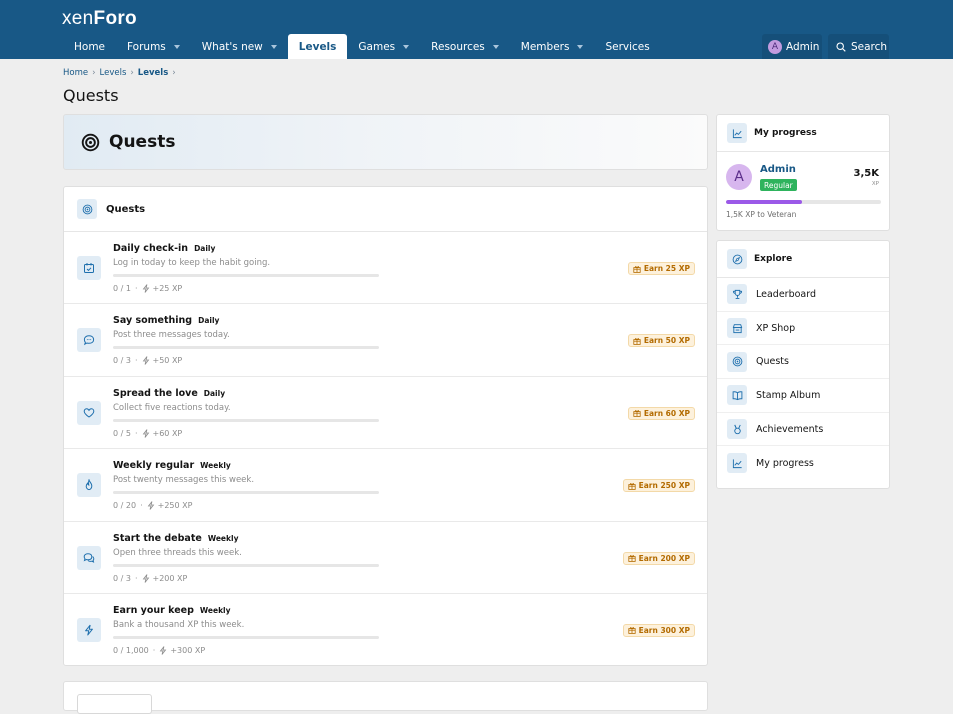 The image size is (953, 714). Describe the element at coordinates (126, 209) in the screenshot. I see `quests-title: Quests` at that location.